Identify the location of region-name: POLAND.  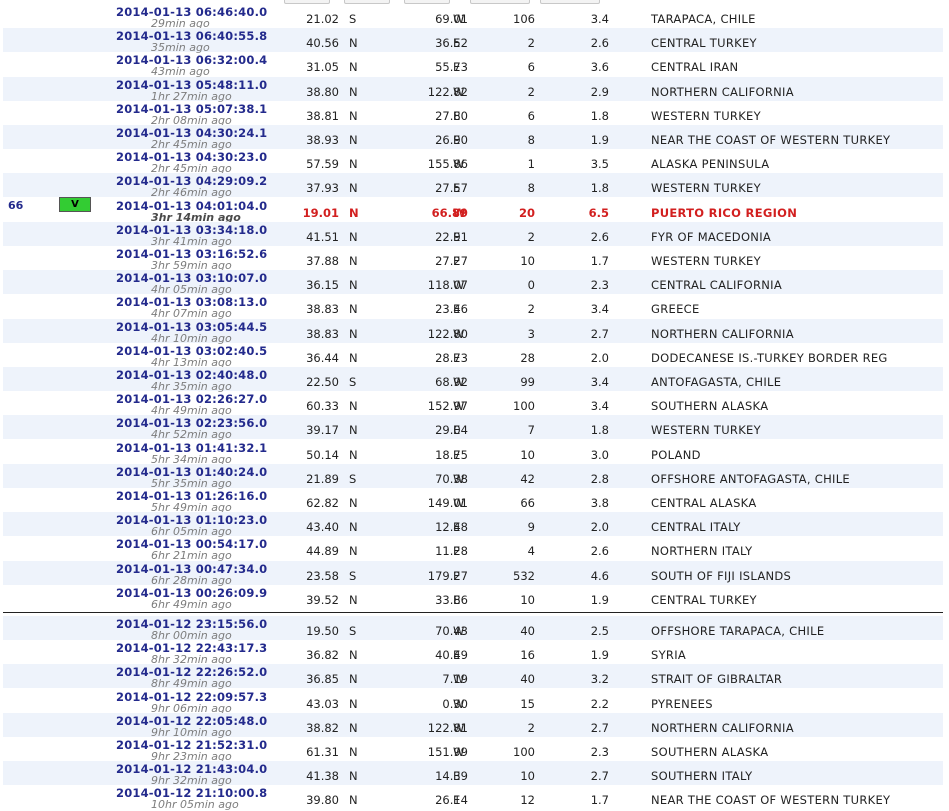
(676, 454).